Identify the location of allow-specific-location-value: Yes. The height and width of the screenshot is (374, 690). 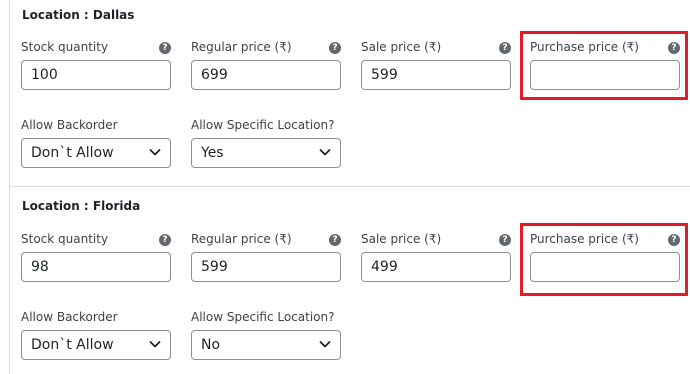
(212, 153).